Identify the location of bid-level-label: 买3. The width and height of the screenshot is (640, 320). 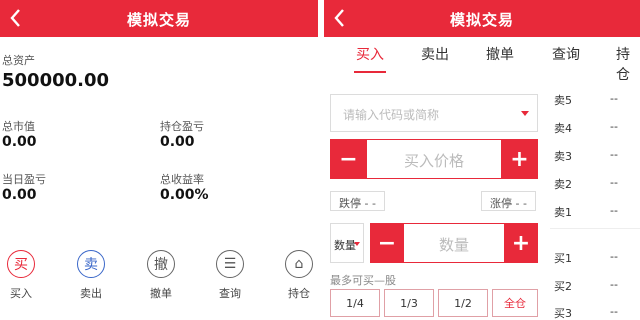
(563, 313).